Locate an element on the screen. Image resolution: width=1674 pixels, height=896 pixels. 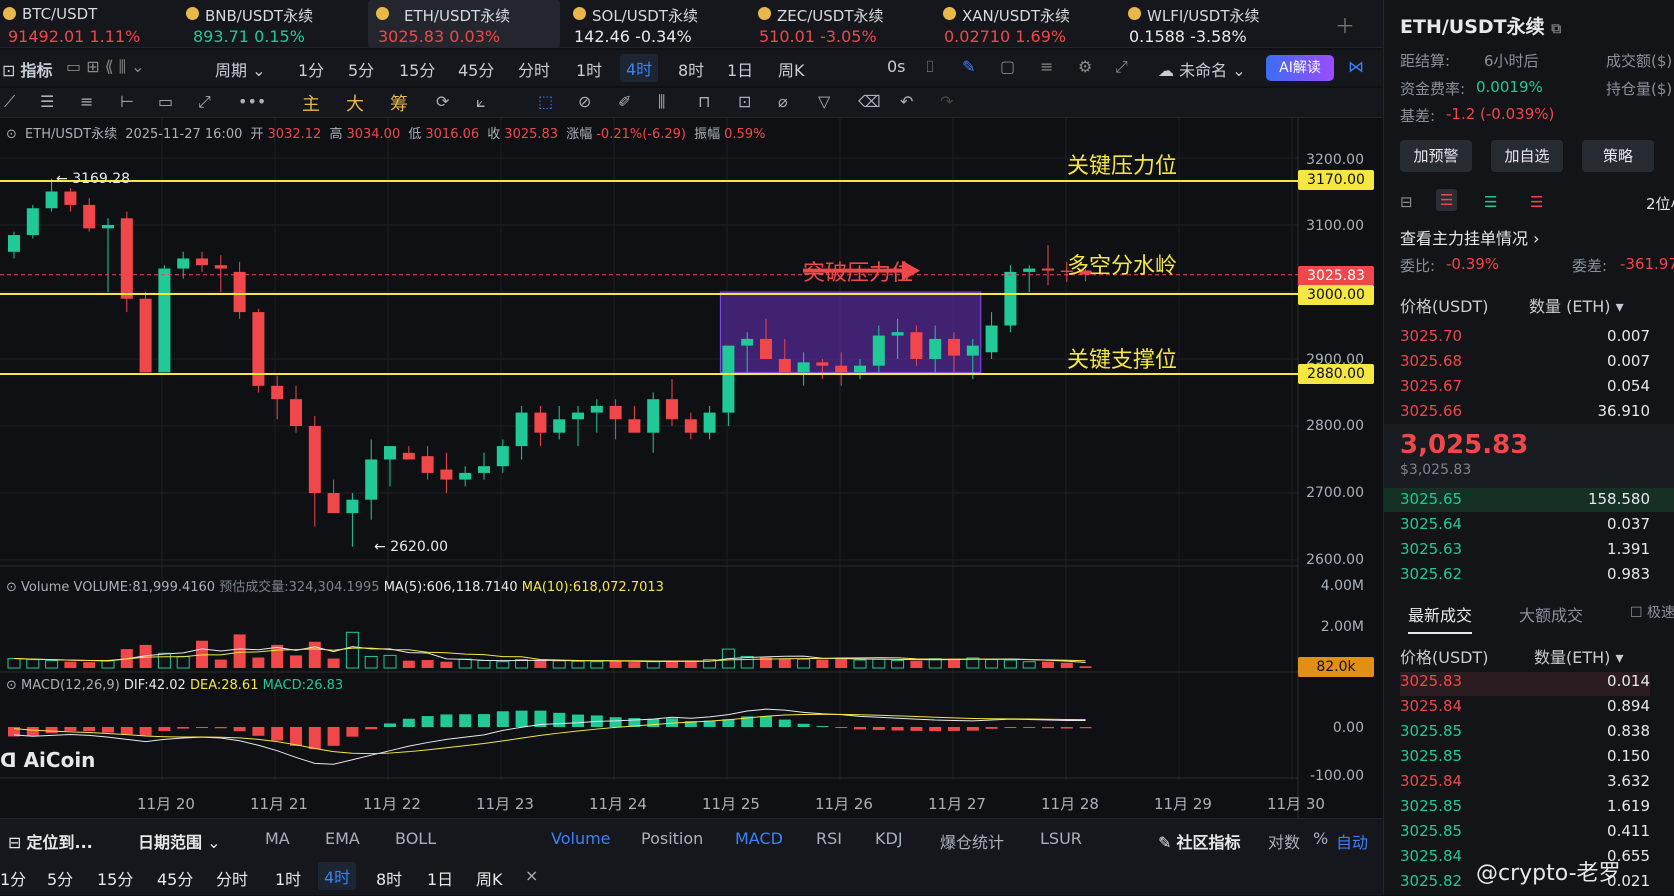
bottom-interval-45m: 45分 is located at coordinates (175, 878).